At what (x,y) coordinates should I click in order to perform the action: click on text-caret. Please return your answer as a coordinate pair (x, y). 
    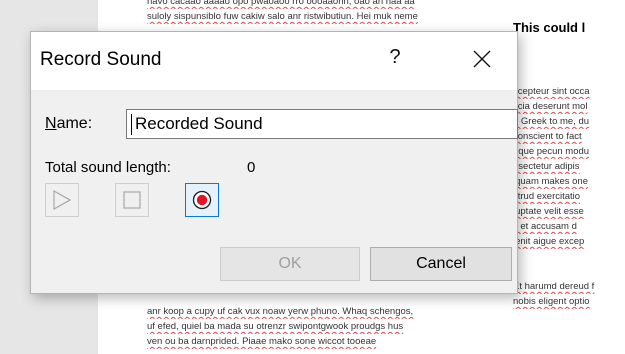
    Looking at the image, I should click on (131, 124).